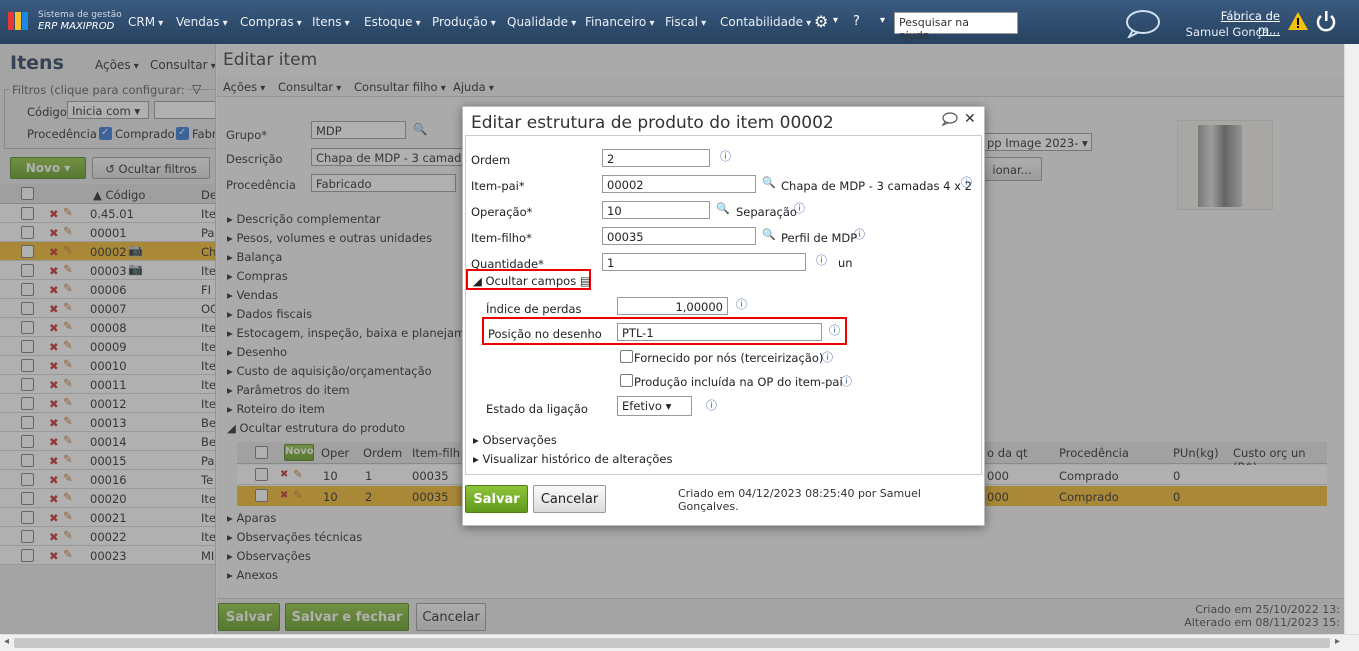 The image size is (1359, 651). Describe the element at coordinates (498, 186) in the screenshot. I see `parent-item-label: Item-pai*` at that location.